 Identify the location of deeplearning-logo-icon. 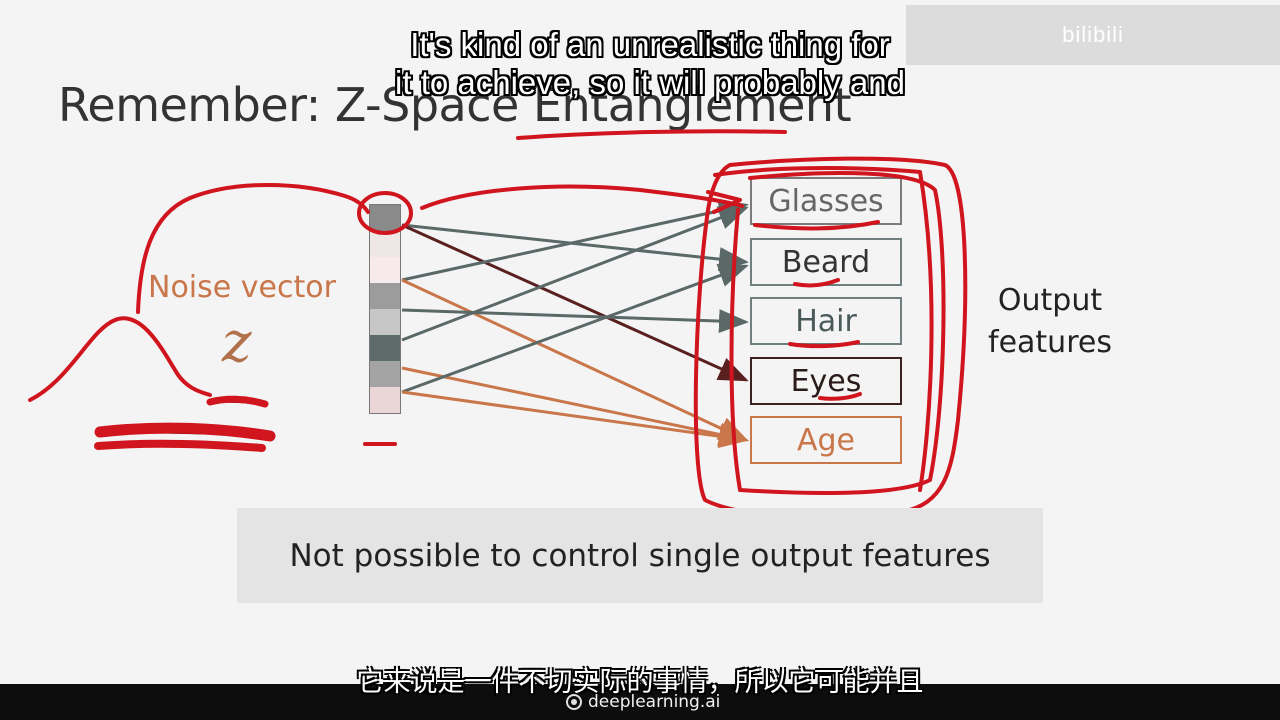
(574, 702).